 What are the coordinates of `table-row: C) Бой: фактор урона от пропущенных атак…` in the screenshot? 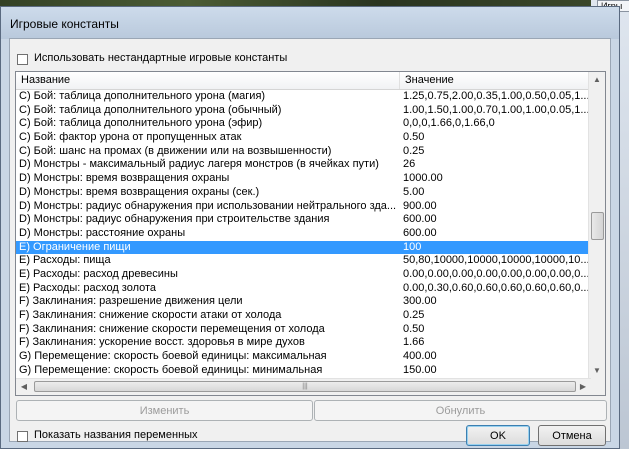 It's located at (303, 138).